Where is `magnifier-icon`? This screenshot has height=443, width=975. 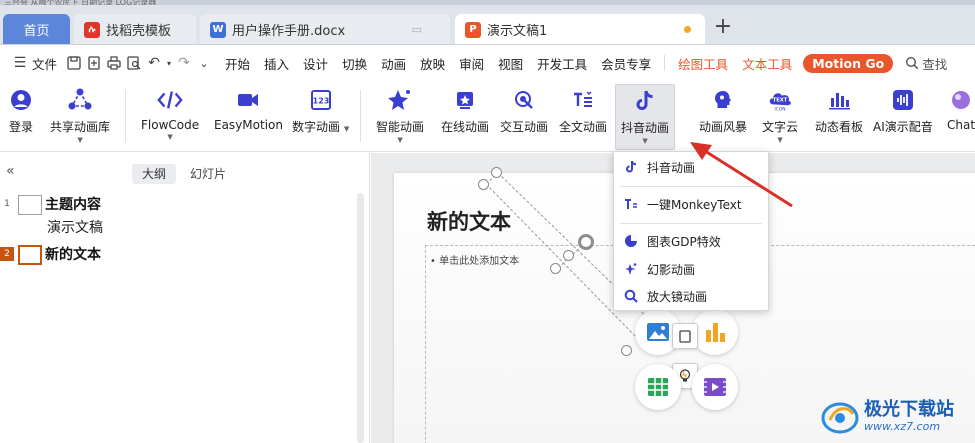
magnifier-icon is located at coordinates (631, 296).